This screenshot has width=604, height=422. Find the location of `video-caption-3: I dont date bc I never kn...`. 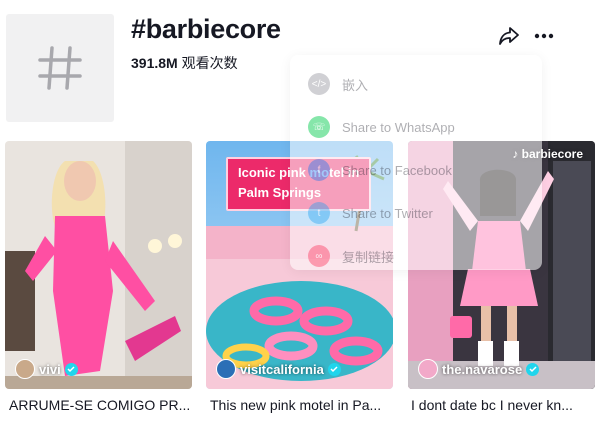

video-caption-3: I dont date bc I never kn... is located at coordinates (504, 405).